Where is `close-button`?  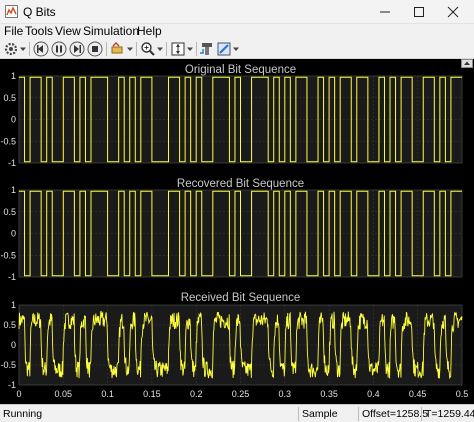
close-button is located at coordinates (453, 12).